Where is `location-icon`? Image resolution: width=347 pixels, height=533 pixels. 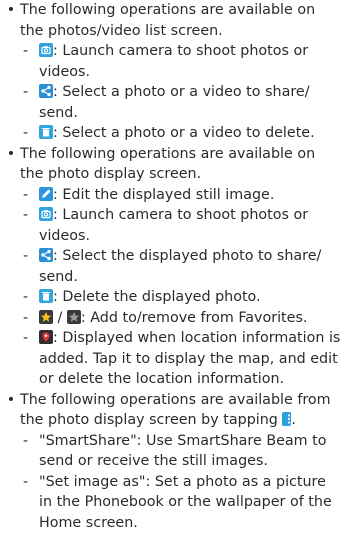 location-icon is located at coordinates (46, 337).